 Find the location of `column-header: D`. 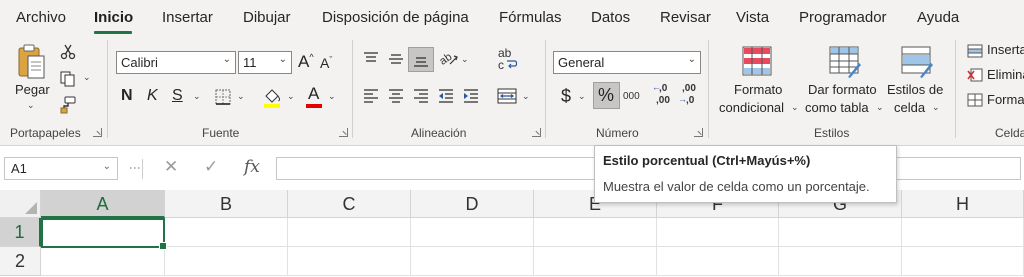

column-header: D is located at coordinates (472, 204).